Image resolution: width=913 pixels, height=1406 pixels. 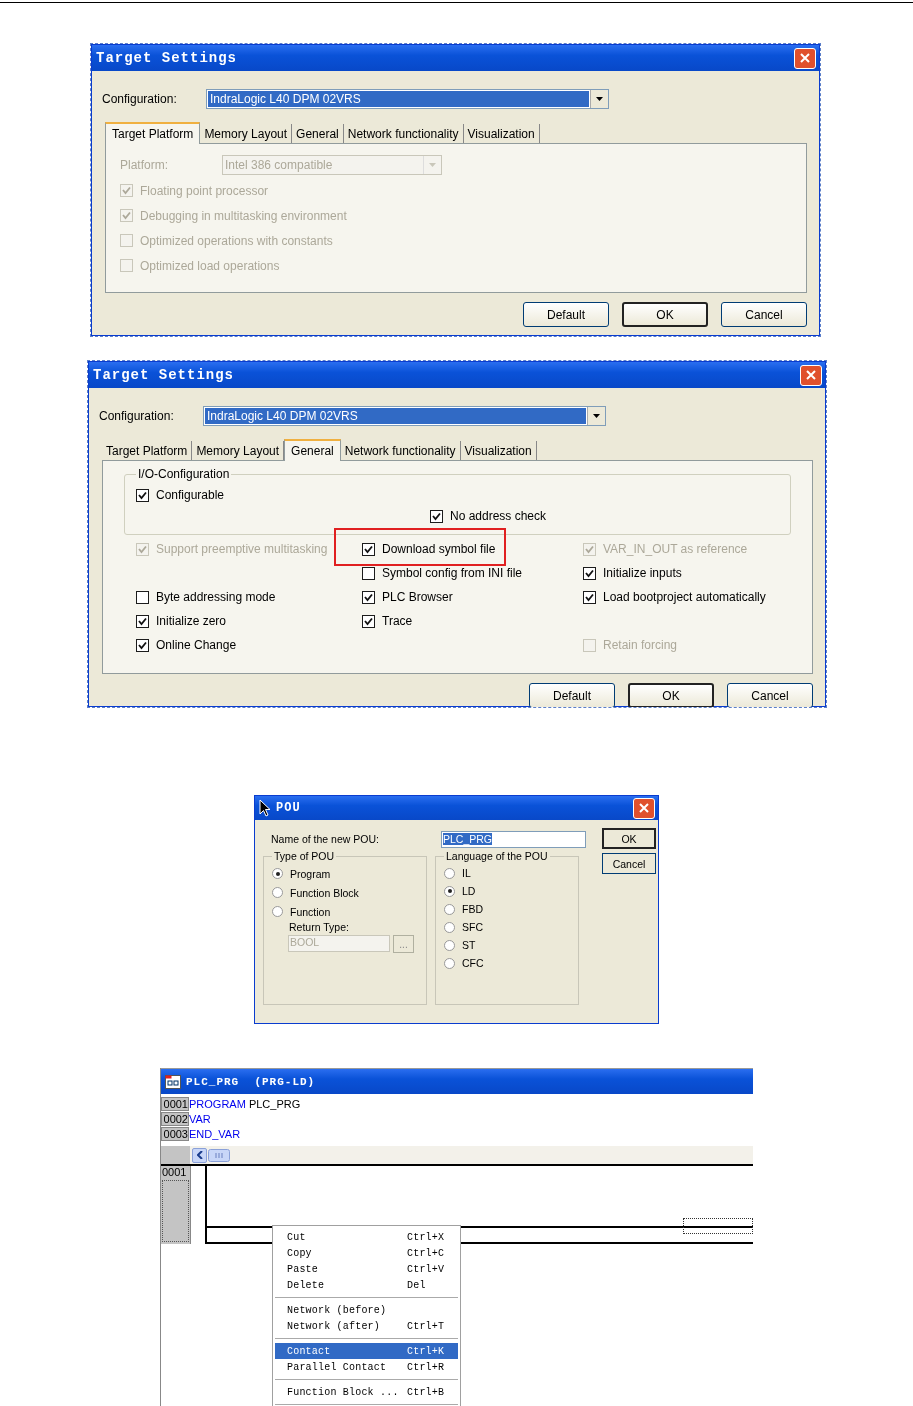 What do you see at coordinates (452, 573) in the screenshot?
I see `checkbox-label: Symbol config from INI file` at bounding box center [452, 573].